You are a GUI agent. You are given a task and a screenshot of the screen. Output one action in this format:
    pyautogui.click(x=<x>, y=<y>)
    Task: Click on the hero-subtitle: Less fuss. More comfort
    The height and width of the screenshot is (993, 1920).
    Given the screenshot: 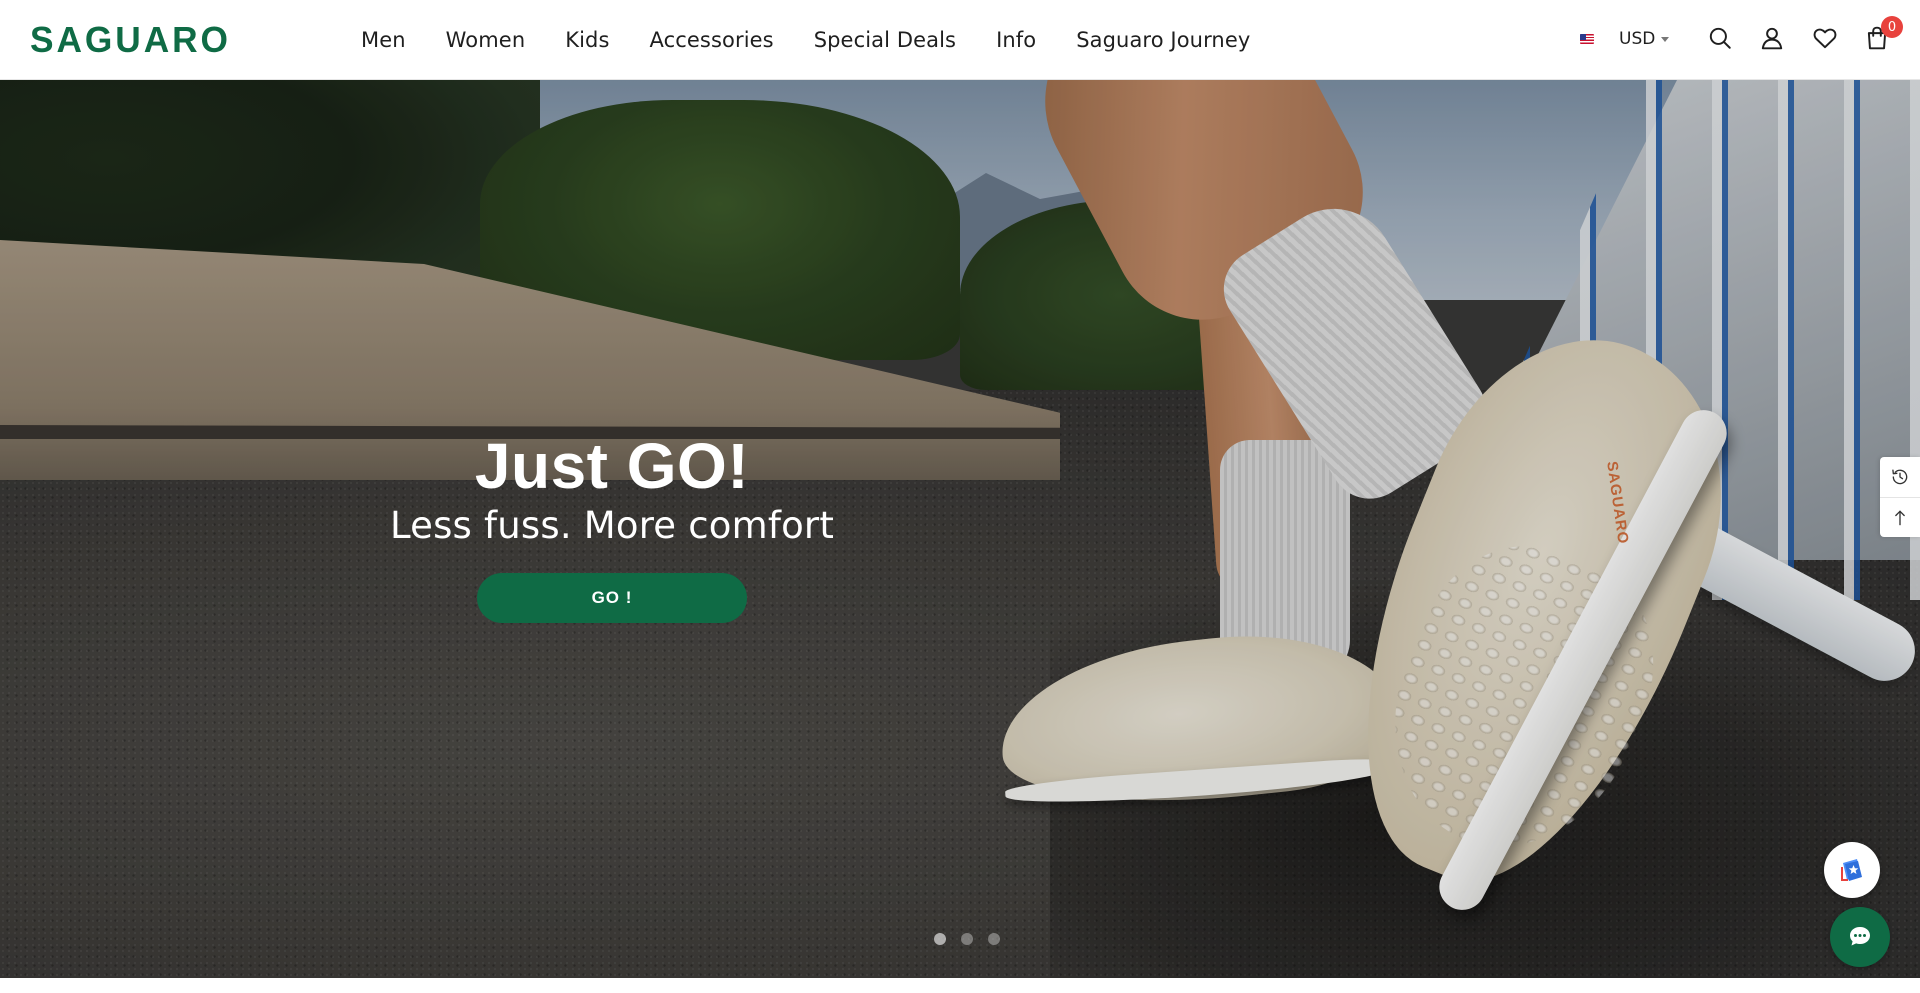 What is the action you would take?
    pyautogui.click(x=612, y=525)
    